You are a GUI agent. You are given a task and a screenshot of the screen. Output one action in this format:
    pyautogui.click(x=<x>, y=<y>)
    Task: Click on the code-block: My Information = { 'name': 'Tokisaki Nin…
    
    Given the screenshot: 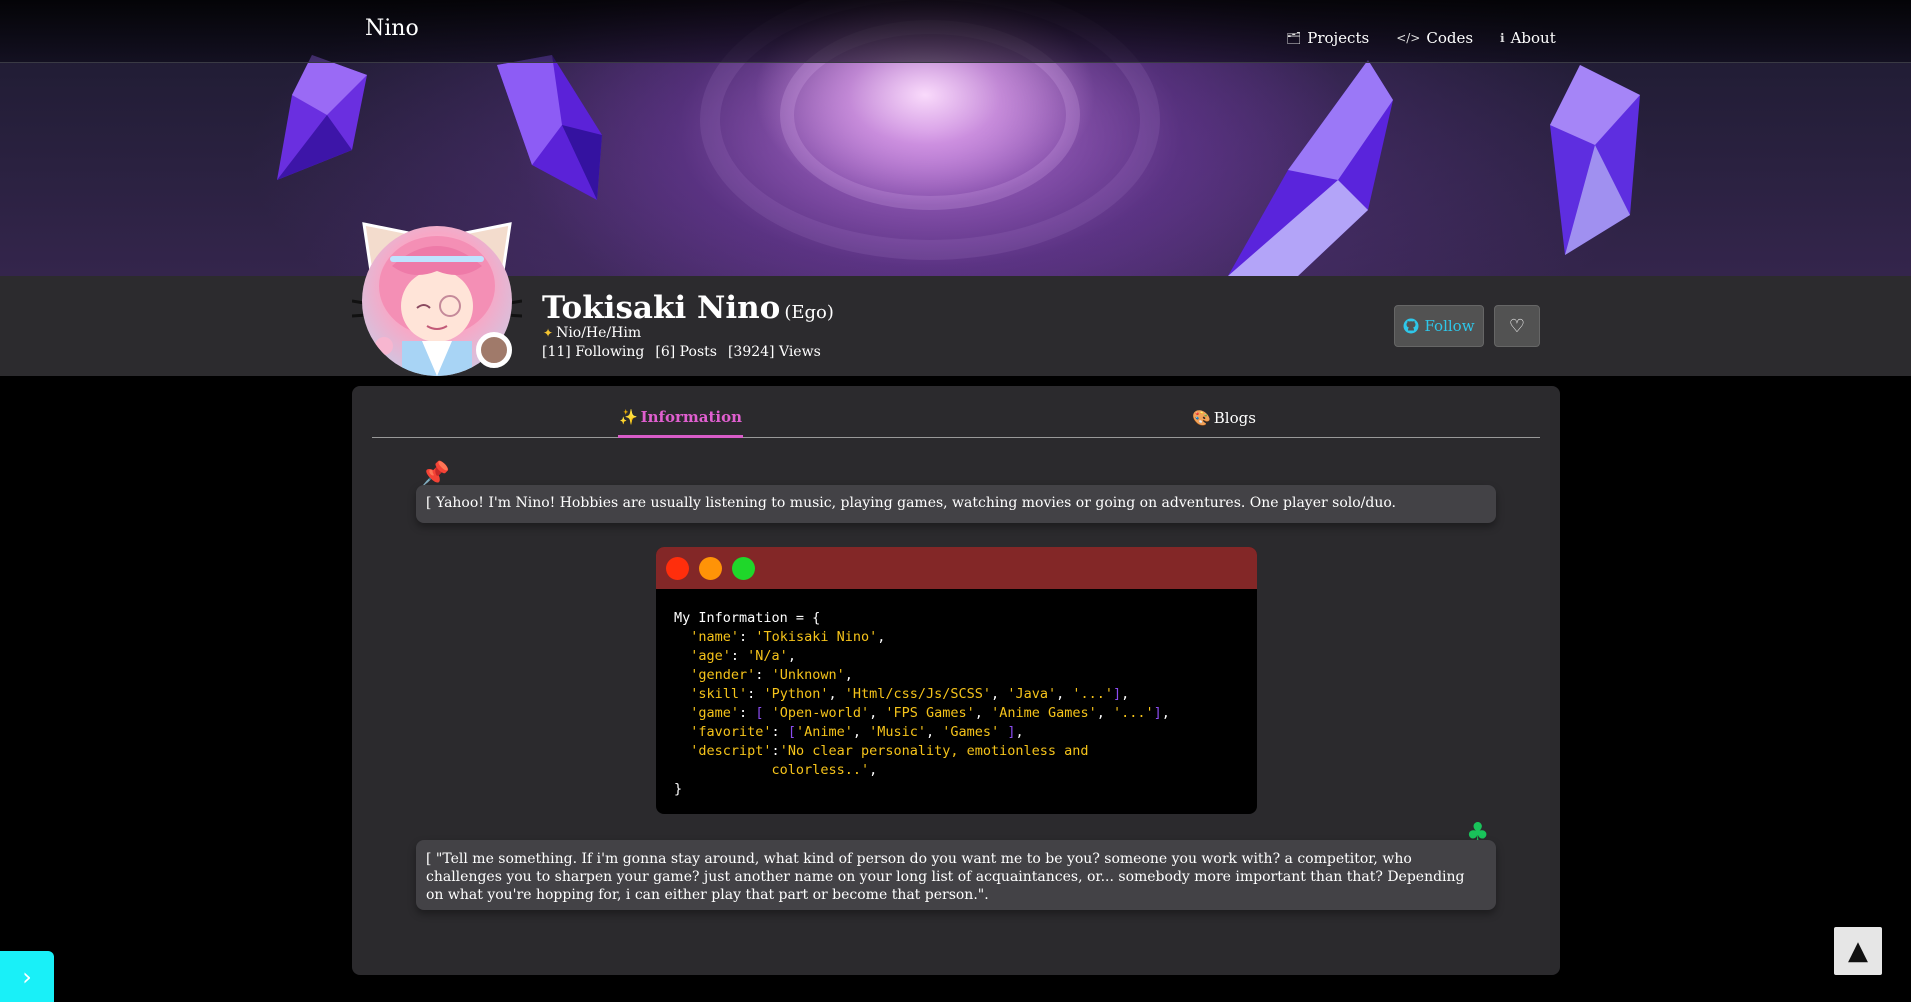 What is the action you would take?
    pyautogui.click(x=922, y=703)
    